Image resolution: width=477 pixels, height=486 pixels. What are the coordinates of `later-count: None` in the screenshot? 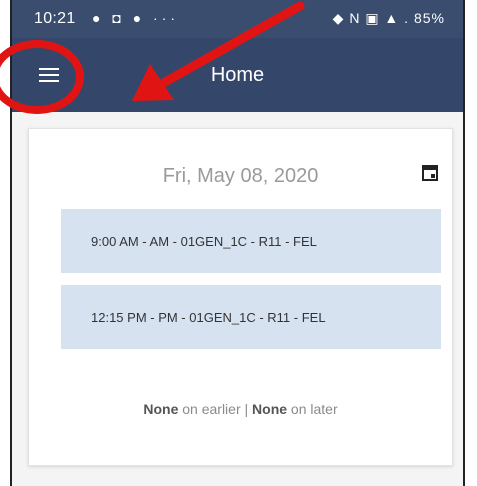 It's located at (270, 409).